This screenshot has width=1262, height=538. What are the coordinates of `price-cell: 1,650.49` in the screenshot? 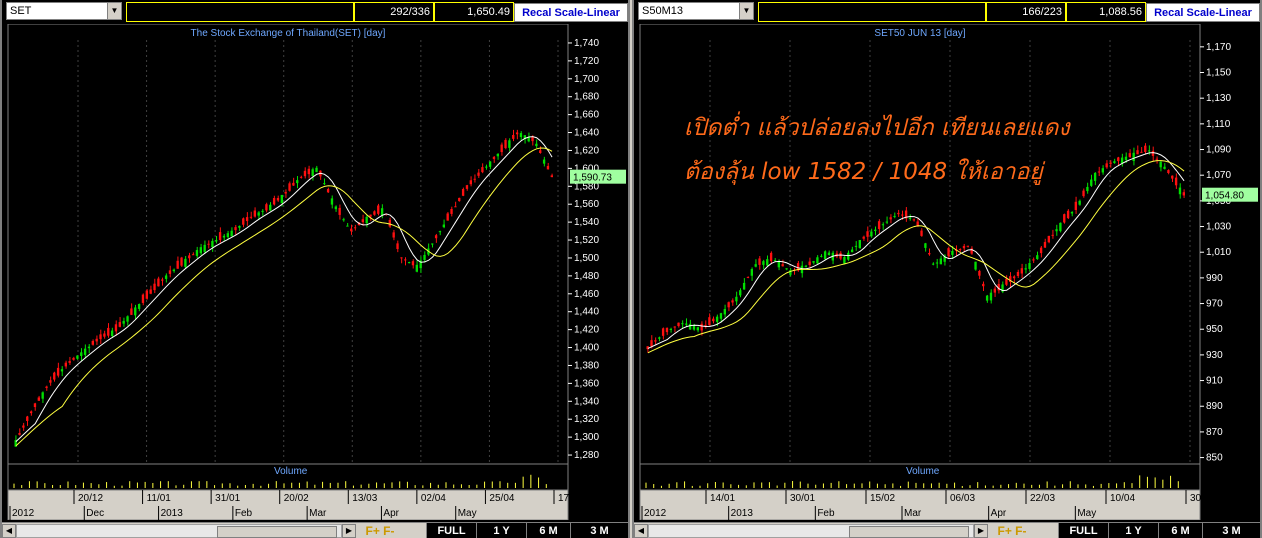 It's located at (474, 12).